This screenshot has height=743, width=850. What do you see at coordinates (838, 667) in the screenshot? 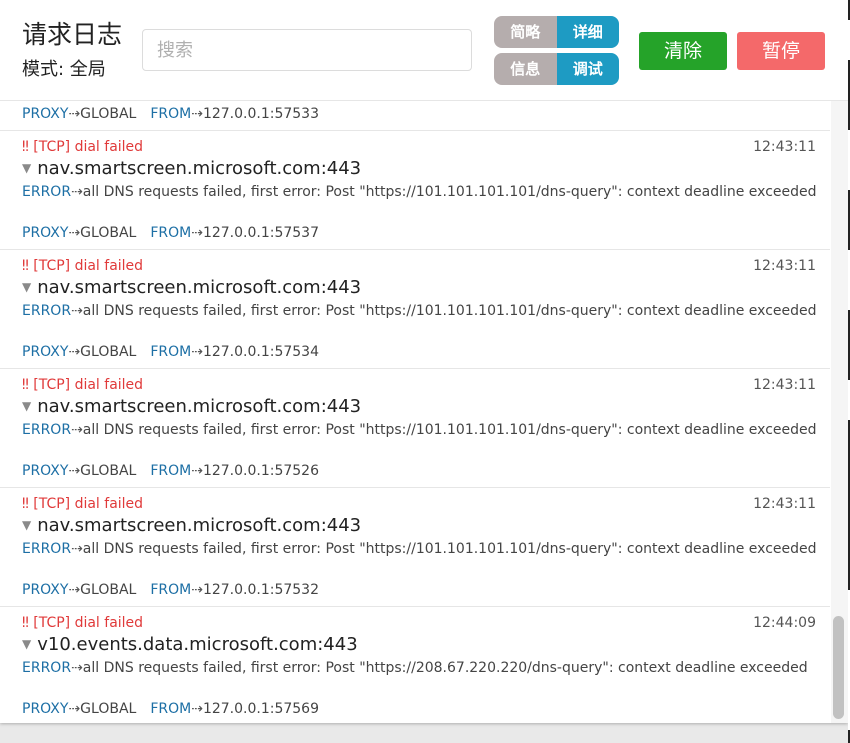
I see `scrollbar-thumb` at bounding box center [838, 667].